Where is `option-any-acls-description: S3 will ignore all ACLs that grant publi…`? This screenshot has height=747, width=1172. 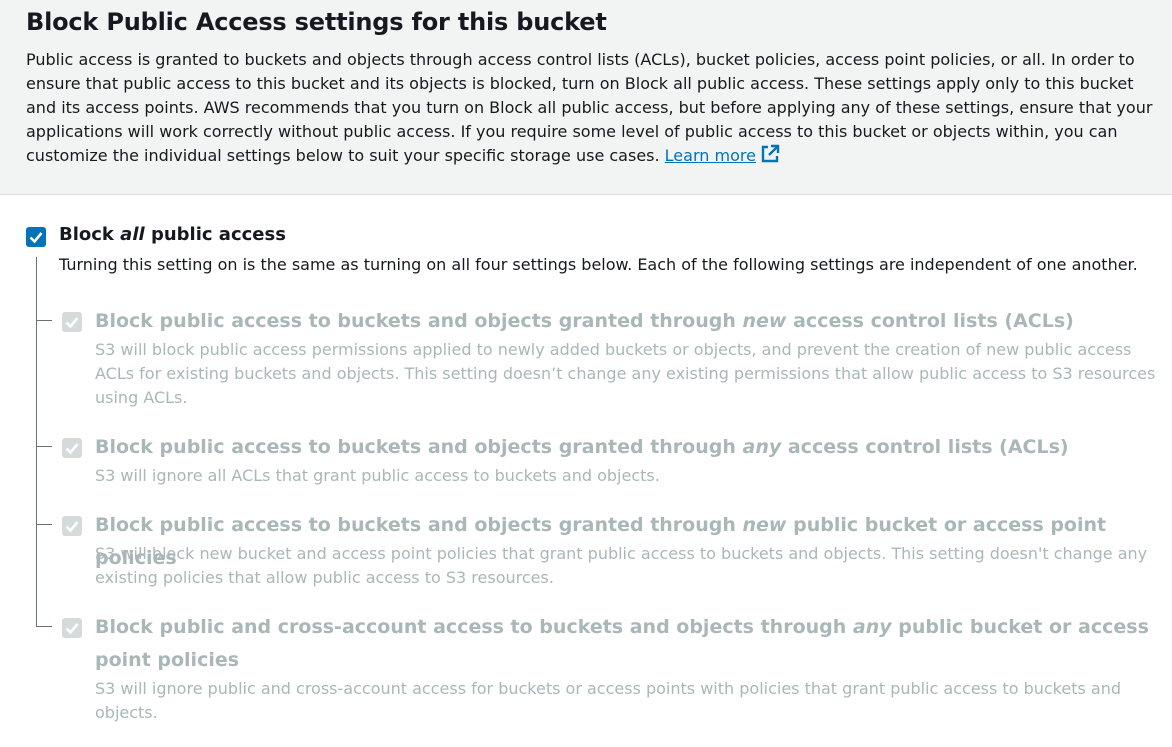
option-any-acls-description: S3 will ignore all ACLs that grant publi… is located at coordinates (377, 475).